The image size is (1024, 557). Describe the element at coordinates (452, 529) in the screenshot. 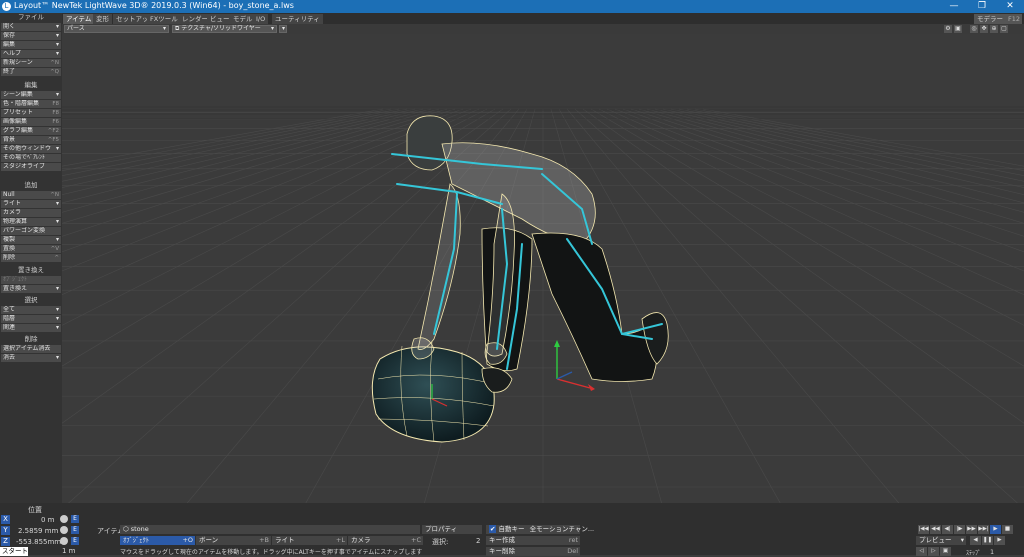

I see `properties-button: プロパティ` at that location.